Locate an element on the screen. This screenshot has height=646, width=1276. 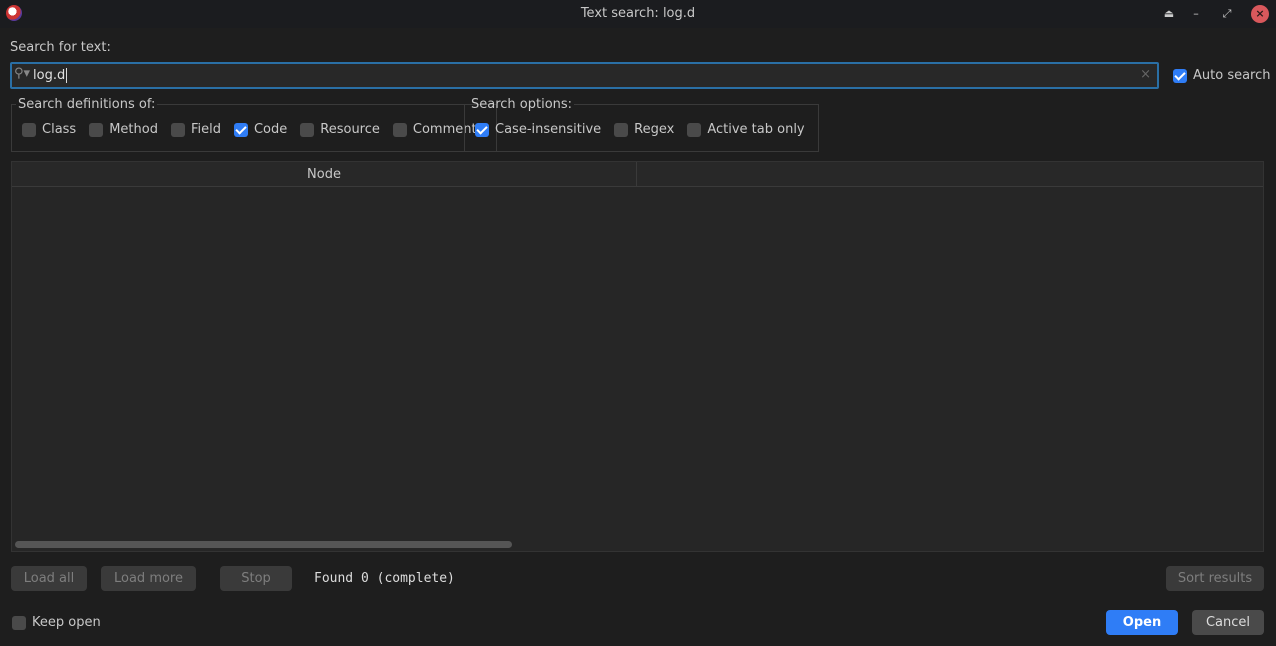
options-checkbox-active-tab-only: Active tab only is located at coordinates (746, 129).